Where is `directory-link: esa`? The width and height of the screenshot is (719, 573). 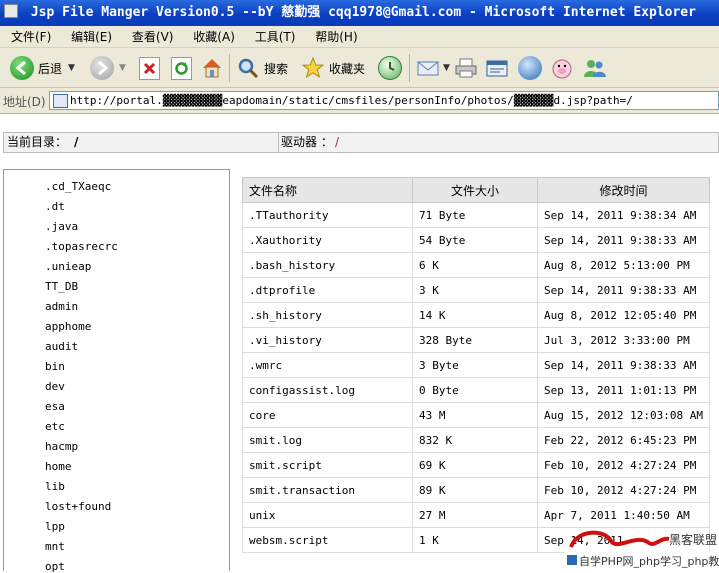 directory-link: esa is located at coordinates (55, 406).